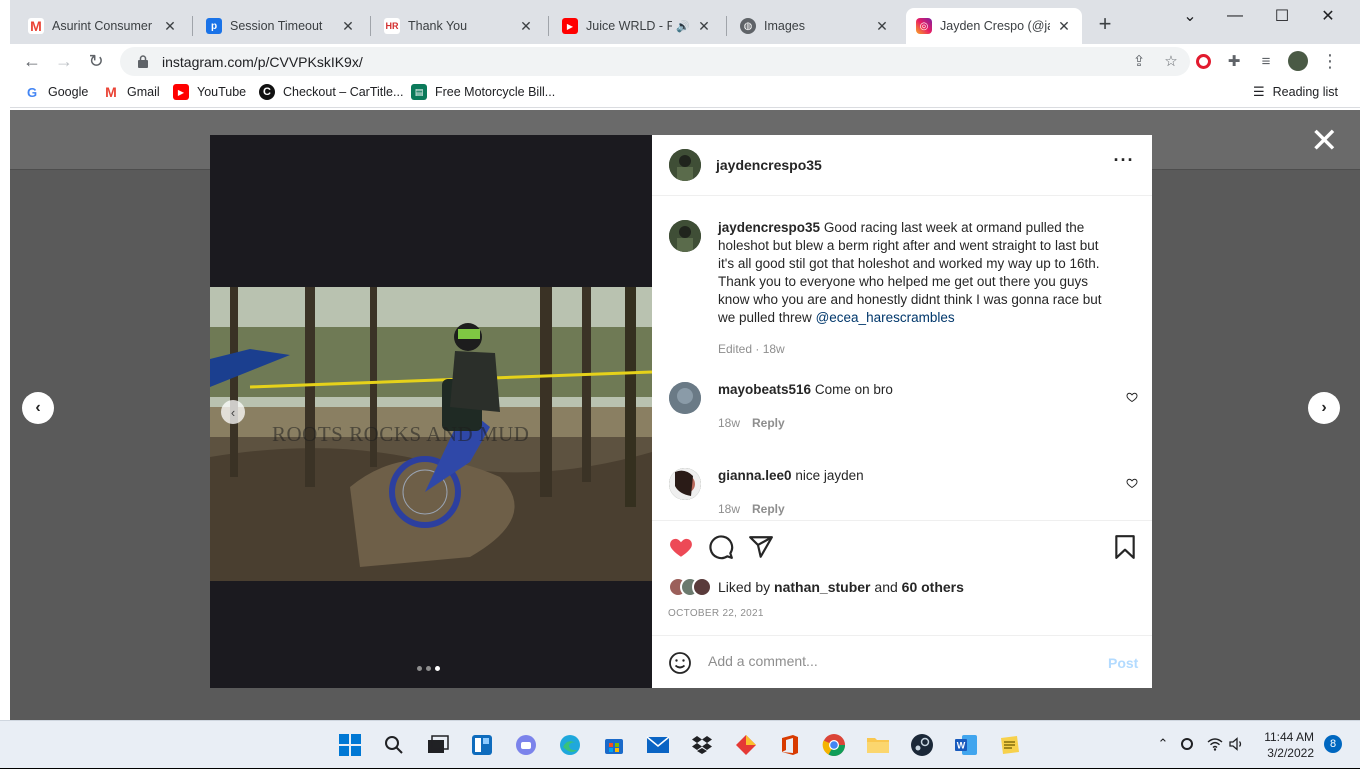 The width and height of the screenshot is (1360, 769). Describe the element at coordinates (1237, 744) in the screenshot. I see `volume-icon` at that location.